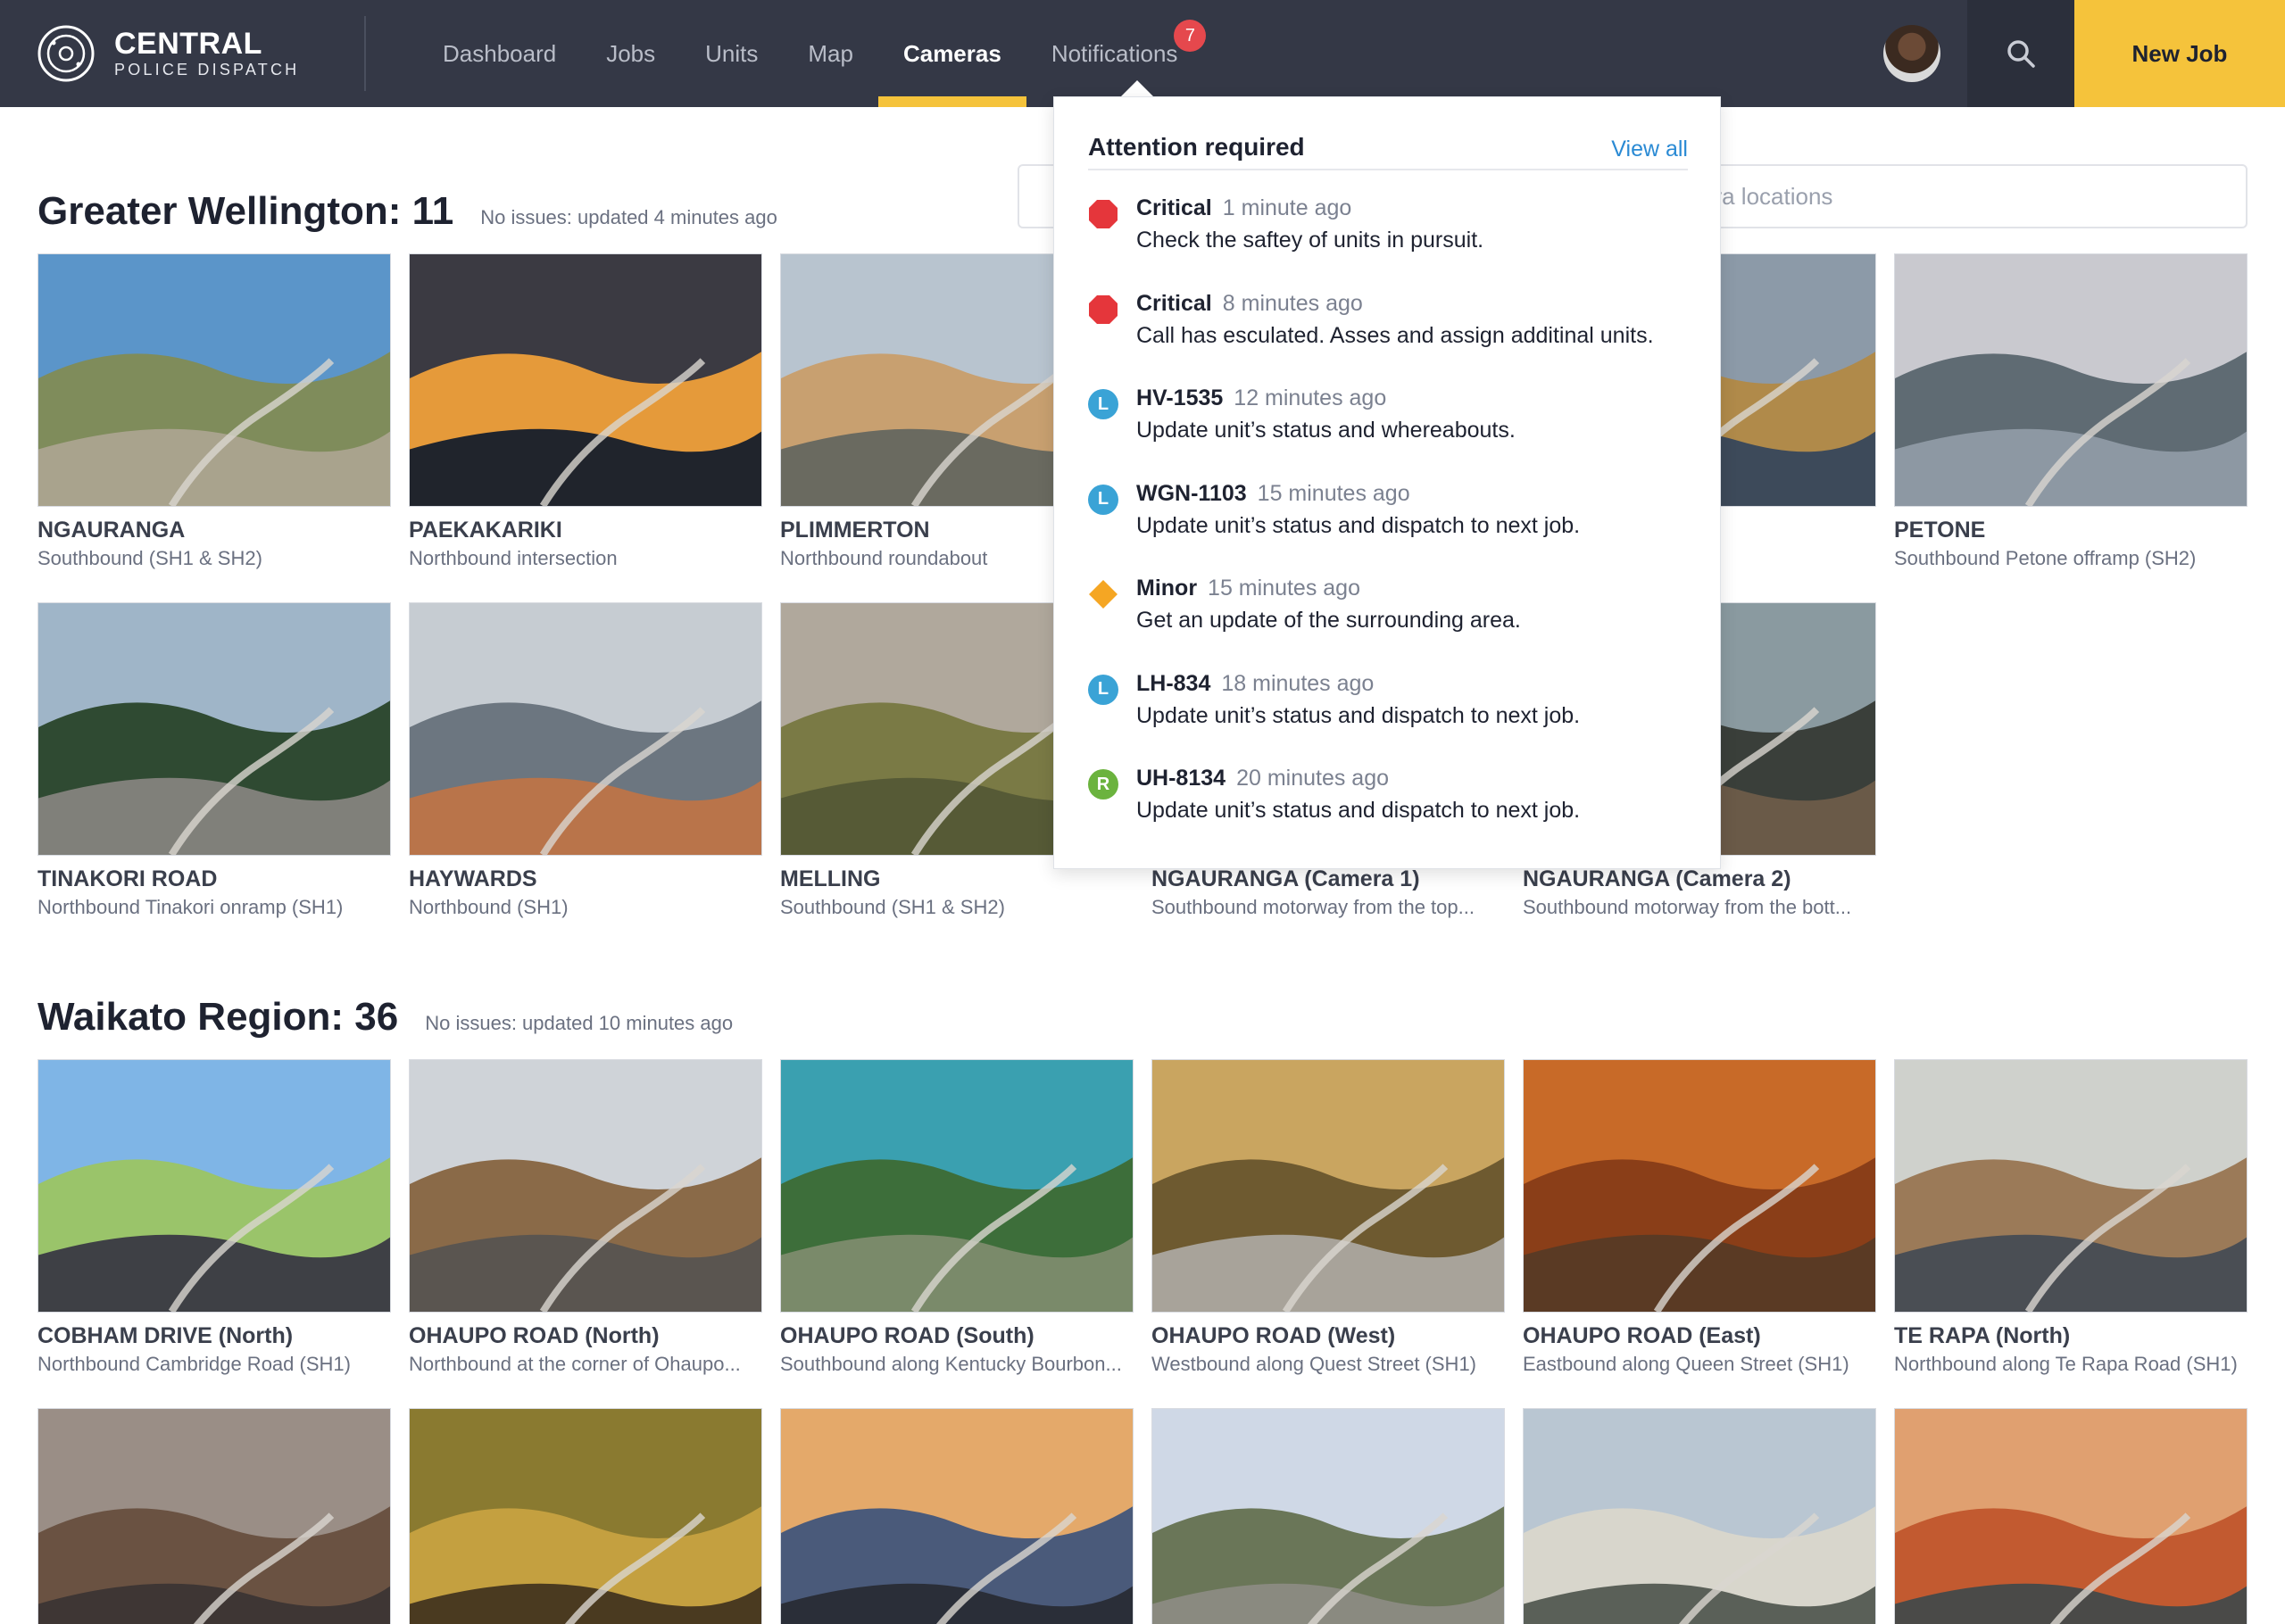 This screenshot has height=1624, width=2285. What do you see at coordinates (534, 1335) in the screenshot?
I see `camera-name: OHAUPO ROAD (North)` at bounding box center [534, 1335].